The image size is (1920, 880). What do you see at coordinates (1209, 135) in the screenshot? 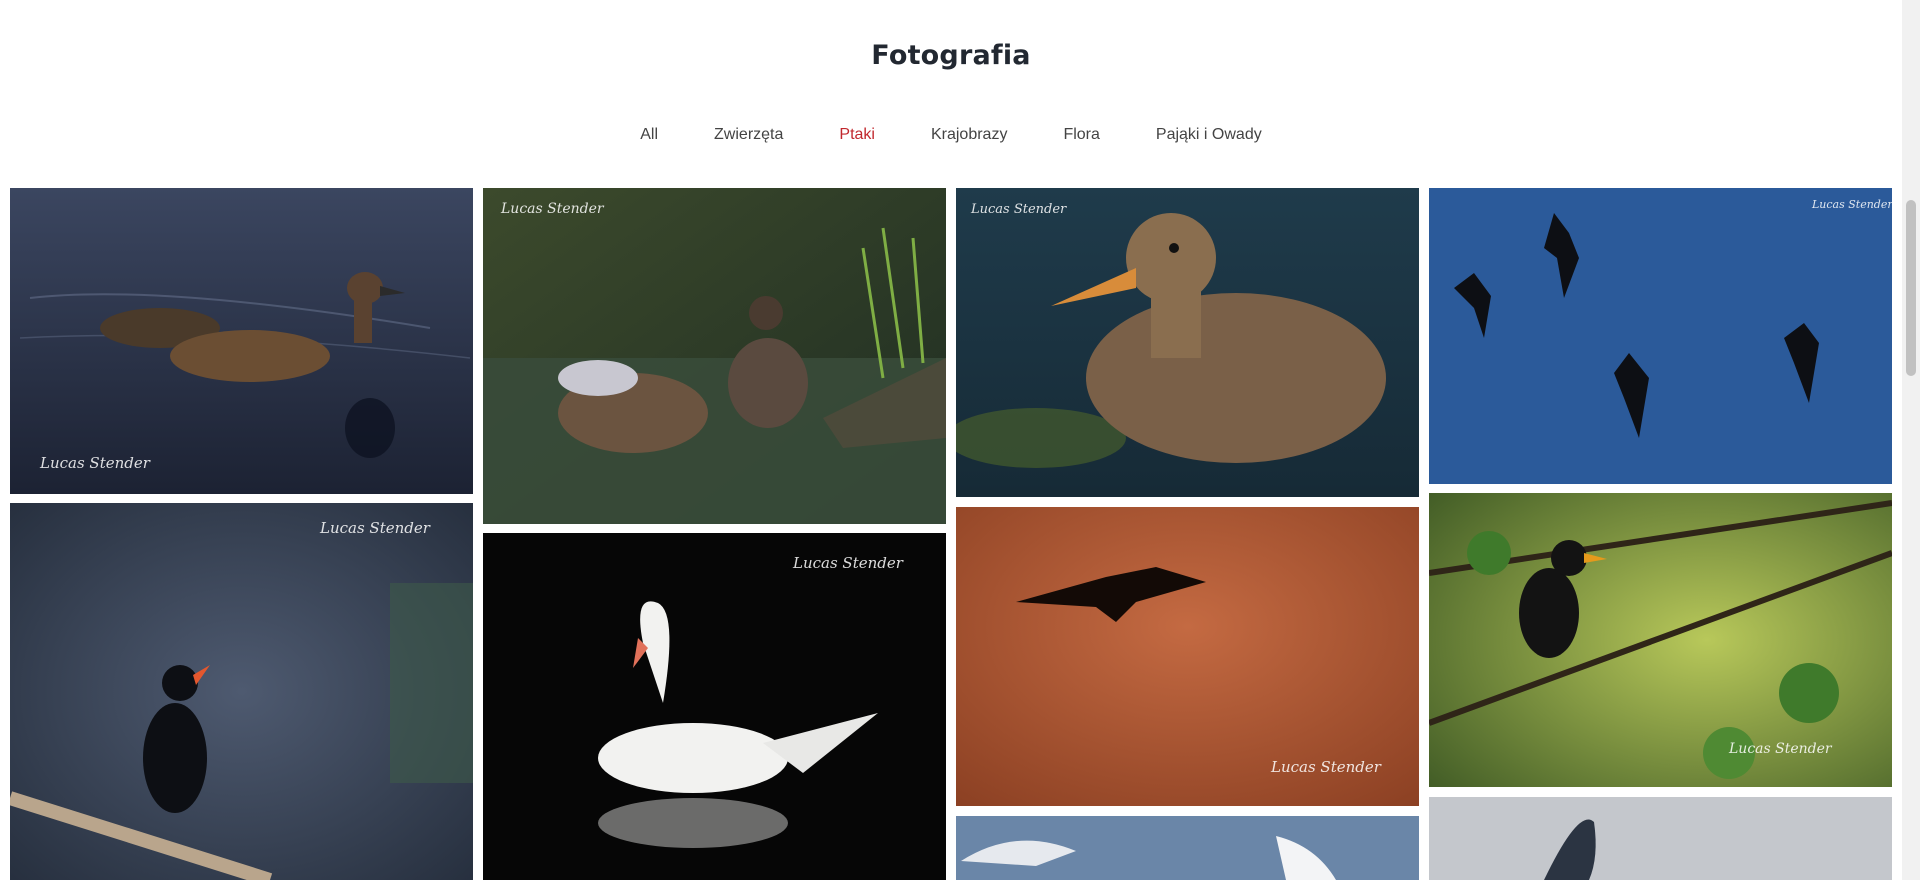
I see `filter-pajaki-i-owady: Pająki i Owady` at bounding box center [1209, 135].